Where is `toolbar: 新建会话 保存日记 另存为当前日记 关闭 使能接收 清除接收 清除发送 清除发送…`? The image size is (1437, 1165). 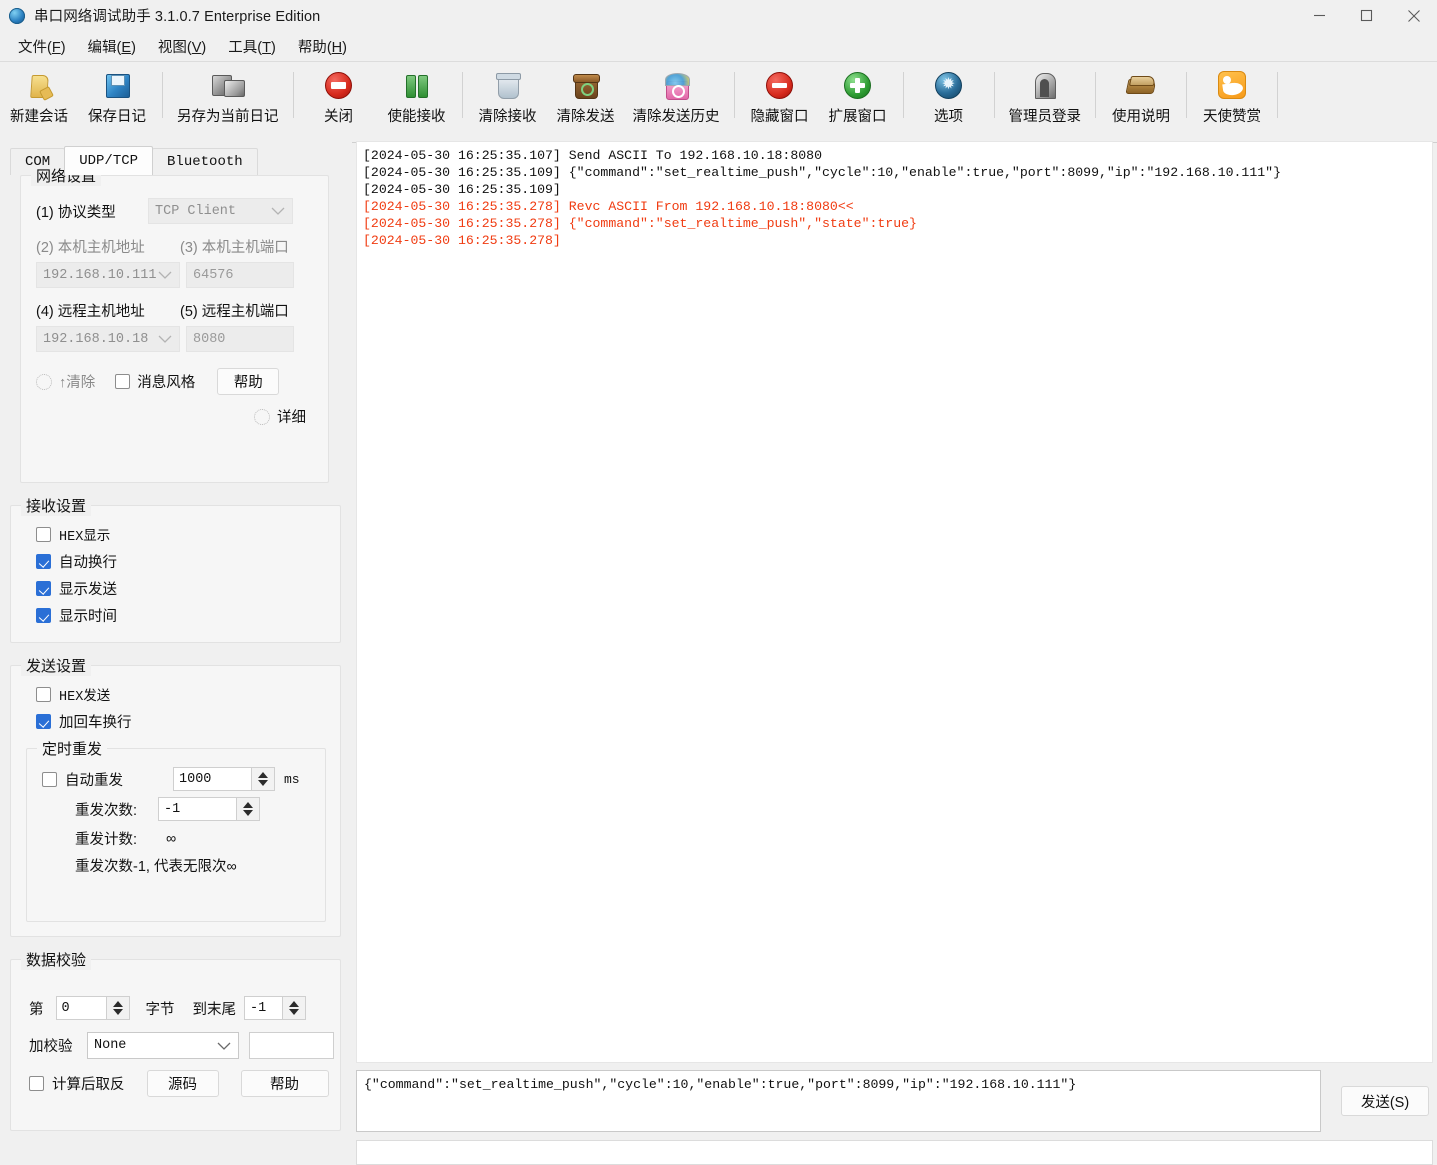 toolbar: 新建会话 保存日记 另存为当前日记 关闭 使能接收 清除接收 清除发送 清除发送… is located at coordinates (718, 102).